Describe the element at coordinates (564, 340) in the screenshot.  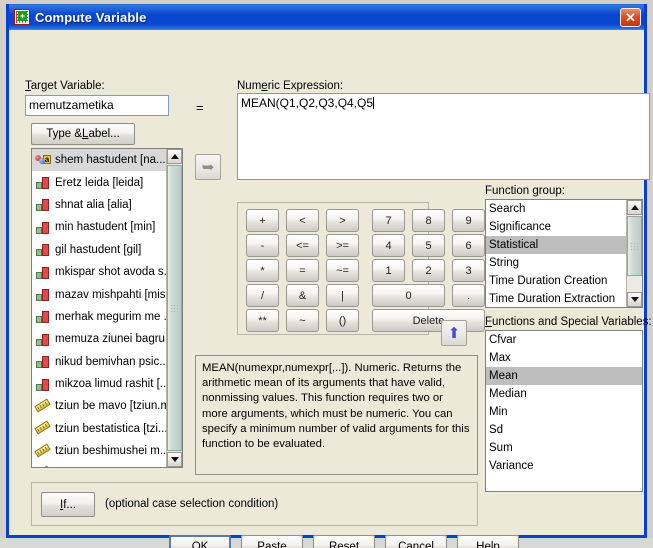
I see `function-item: Cfvar` at that location.